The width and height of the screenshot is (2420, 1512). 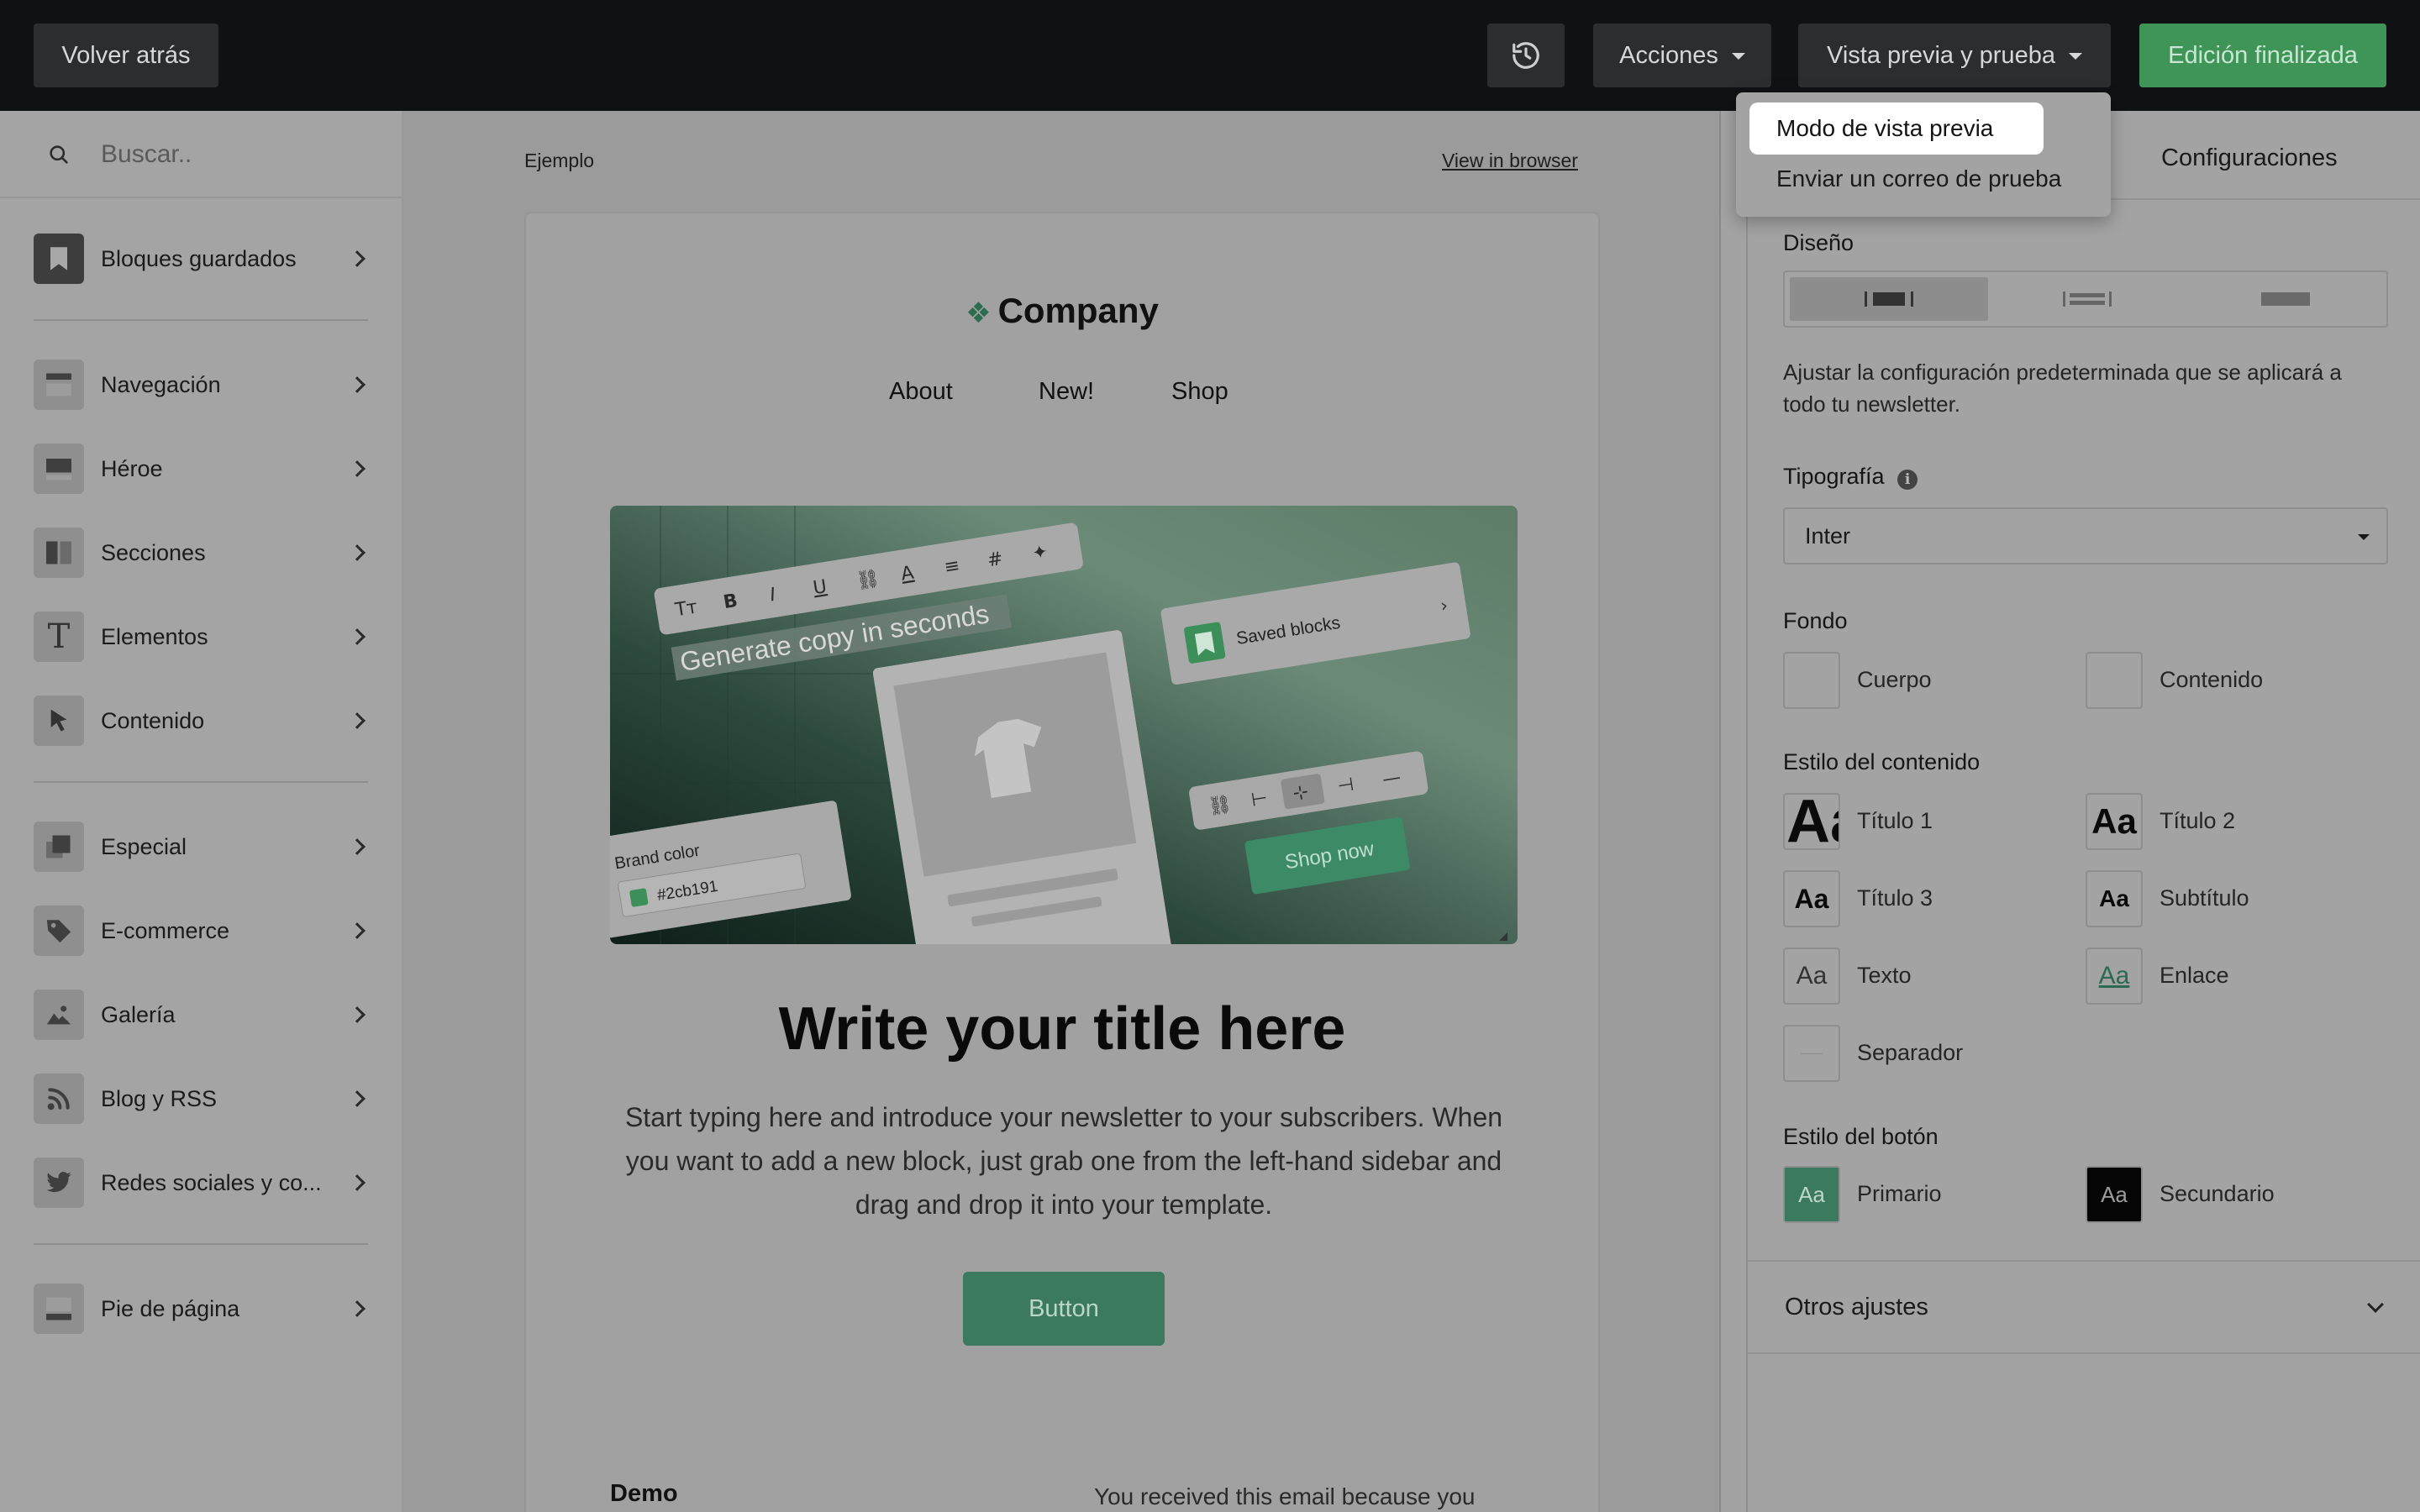 I want to click on text-style-swatch: Aa, so click(x=1811, y=976).